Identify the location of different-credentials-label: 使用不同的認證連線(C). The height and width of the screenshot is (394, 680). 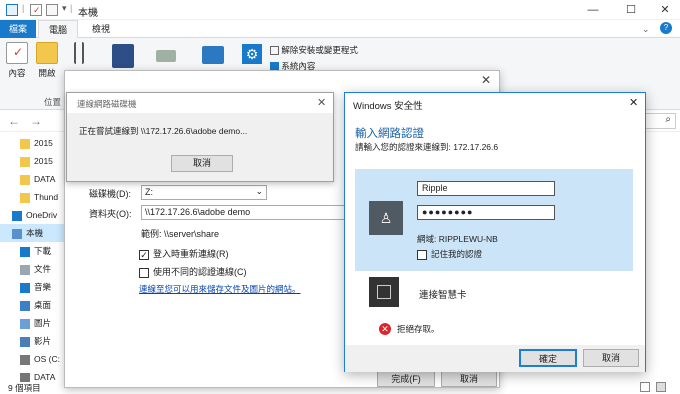
(200, 272).